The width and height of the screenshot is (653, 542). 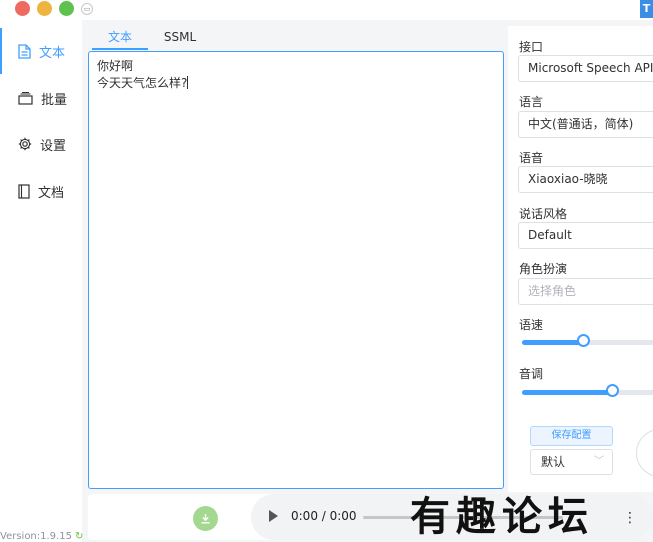 I want to click on style-label: 说话风格, so click(x=543, y=214).